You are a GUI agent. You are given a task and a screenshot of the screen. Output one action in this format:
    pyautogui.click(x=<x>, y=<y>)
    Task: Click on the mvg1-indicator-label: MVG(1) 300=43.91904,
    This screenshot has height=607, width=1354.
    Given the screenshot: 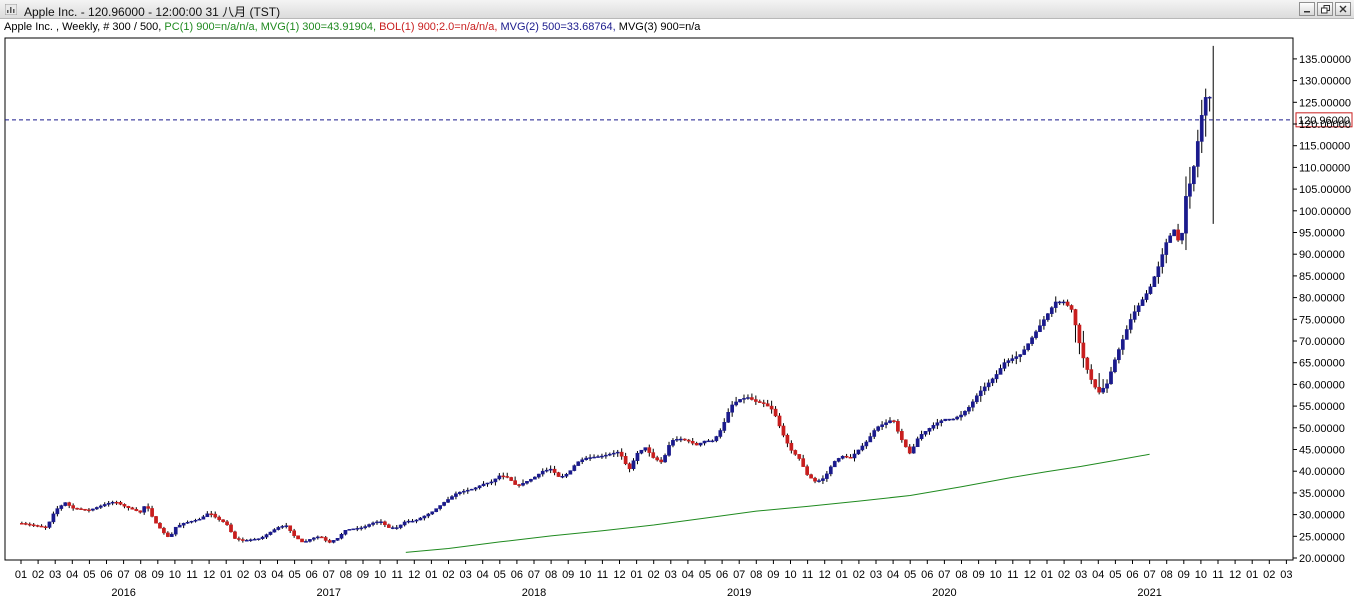 What is the action you would take?
    pyautogui.click(x=320, y=27)
    